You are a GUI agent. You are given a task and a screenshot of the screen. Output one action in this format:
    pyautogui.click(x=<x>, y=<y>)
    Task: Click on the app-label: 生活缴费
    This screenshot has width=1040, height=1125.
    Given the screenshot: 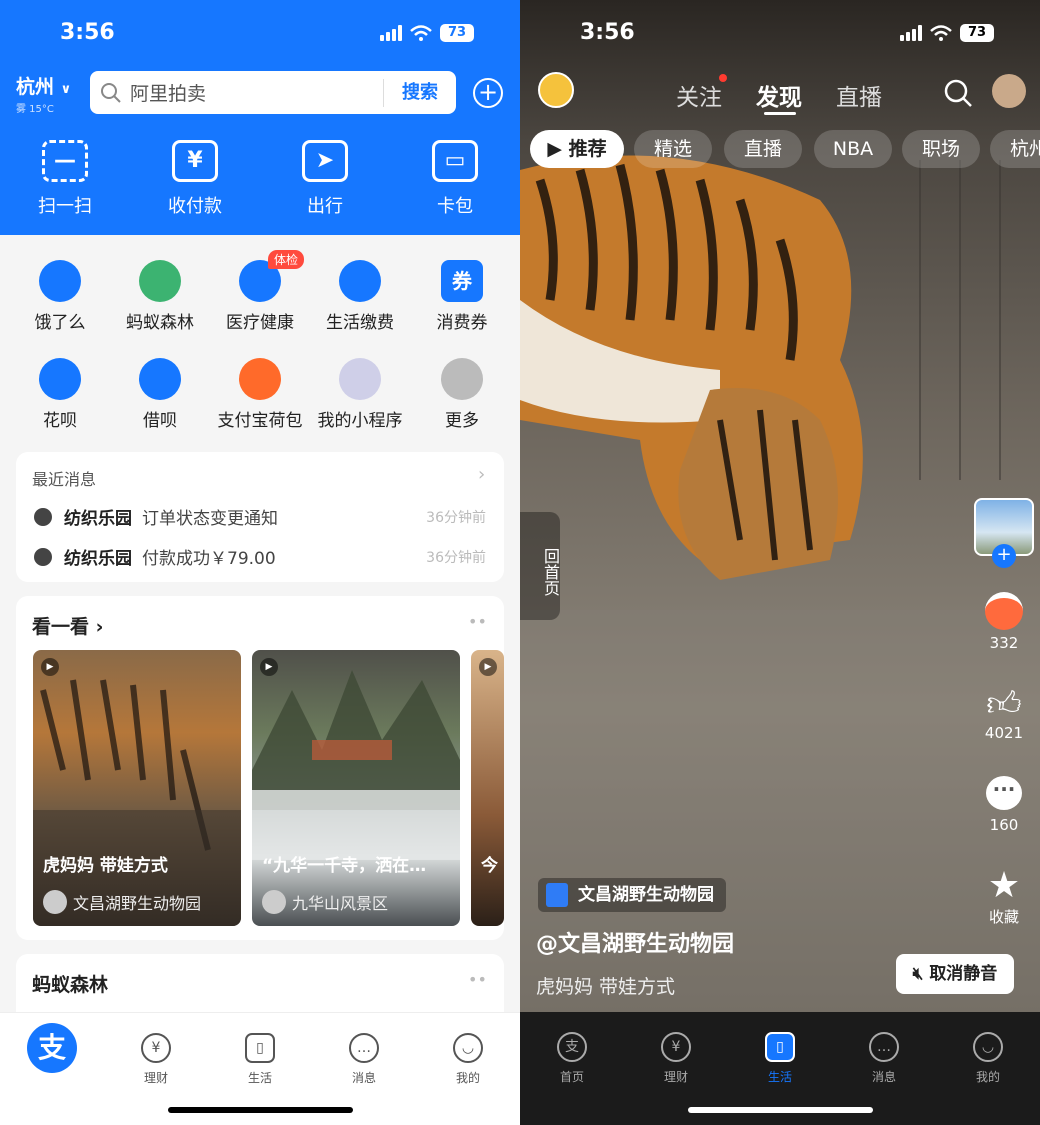 What is the action you would take?
    pyautogui.click(x=360, y=323)
    